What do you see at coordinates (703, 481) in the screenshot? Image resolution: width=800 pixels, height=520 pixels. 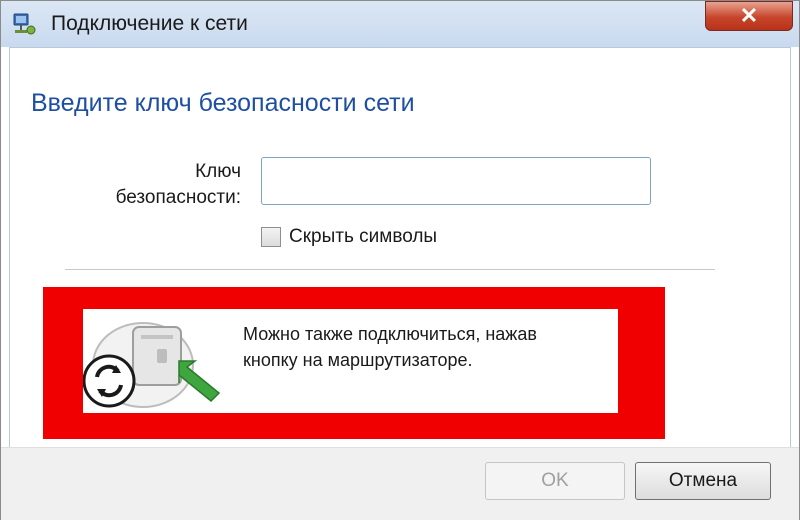 I see `cancel-button: Отмена` at bounding box center [703, 481].